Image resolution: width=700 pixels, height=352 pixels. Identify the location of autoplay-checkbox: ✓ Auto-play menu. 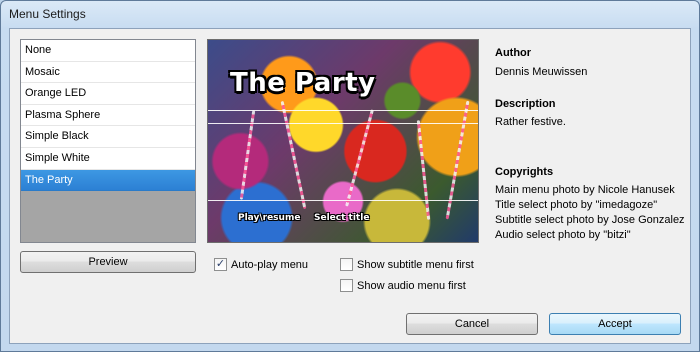
(261, 264).